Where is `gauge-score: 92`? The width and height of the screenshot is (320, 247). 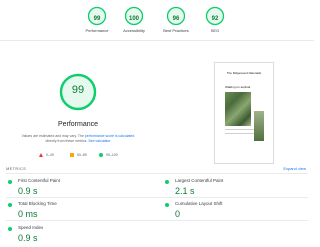
gauge-score: 92 is located at coordinates (215, 19).